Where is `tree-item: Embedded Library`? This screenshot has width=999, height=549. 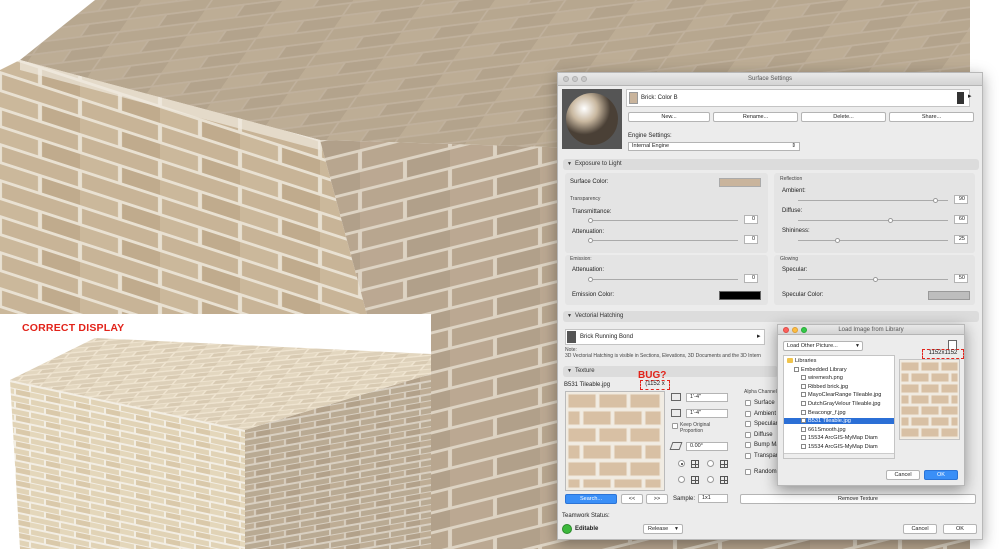 tree-item: Embedded Library is located at coordinates (839, 369).